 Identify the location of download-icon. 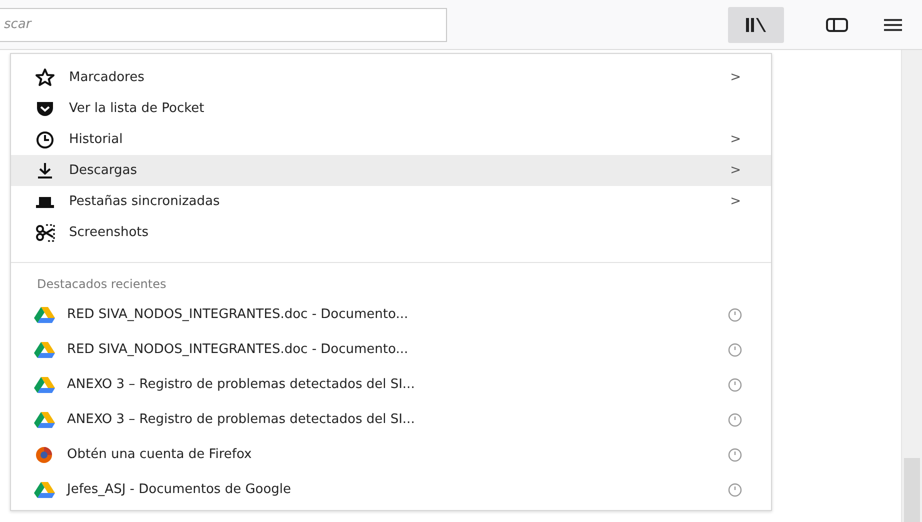
(45, 170).